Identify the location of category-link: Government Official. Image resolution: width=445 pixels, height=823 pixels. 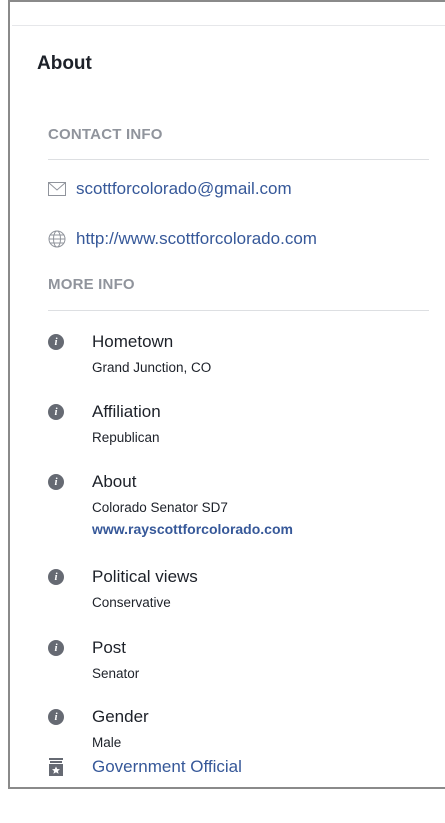
(145, 767).